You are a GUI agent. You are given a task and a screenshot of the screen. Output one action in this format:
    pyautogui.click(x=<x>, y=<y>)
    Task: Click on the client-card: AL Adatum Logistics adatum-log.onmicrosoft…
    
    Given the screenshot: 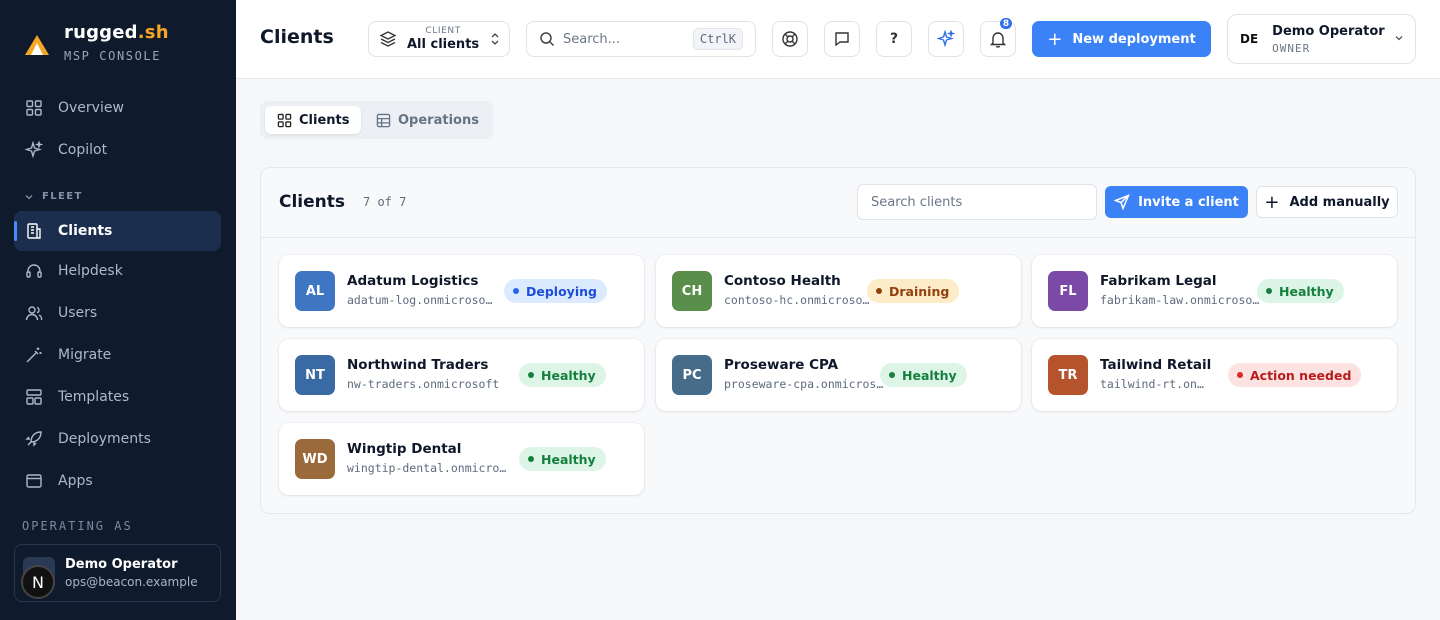 What is the action you would take?
    pyautogui.click(x=461, y=291)
    